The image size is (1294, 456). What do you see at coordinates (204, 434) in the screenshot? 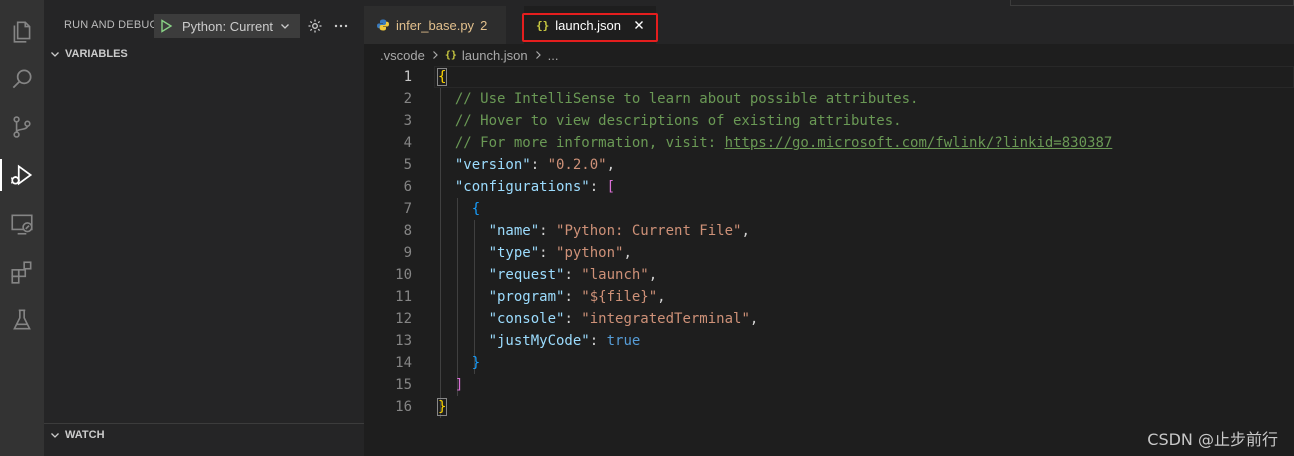
I see `watch-section-header: WATCH` at bounding box center [204, 434].